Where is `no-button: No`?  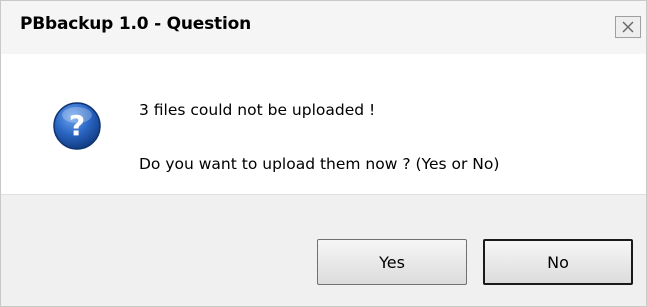 no-button: No is located at coordinates (558, 262).